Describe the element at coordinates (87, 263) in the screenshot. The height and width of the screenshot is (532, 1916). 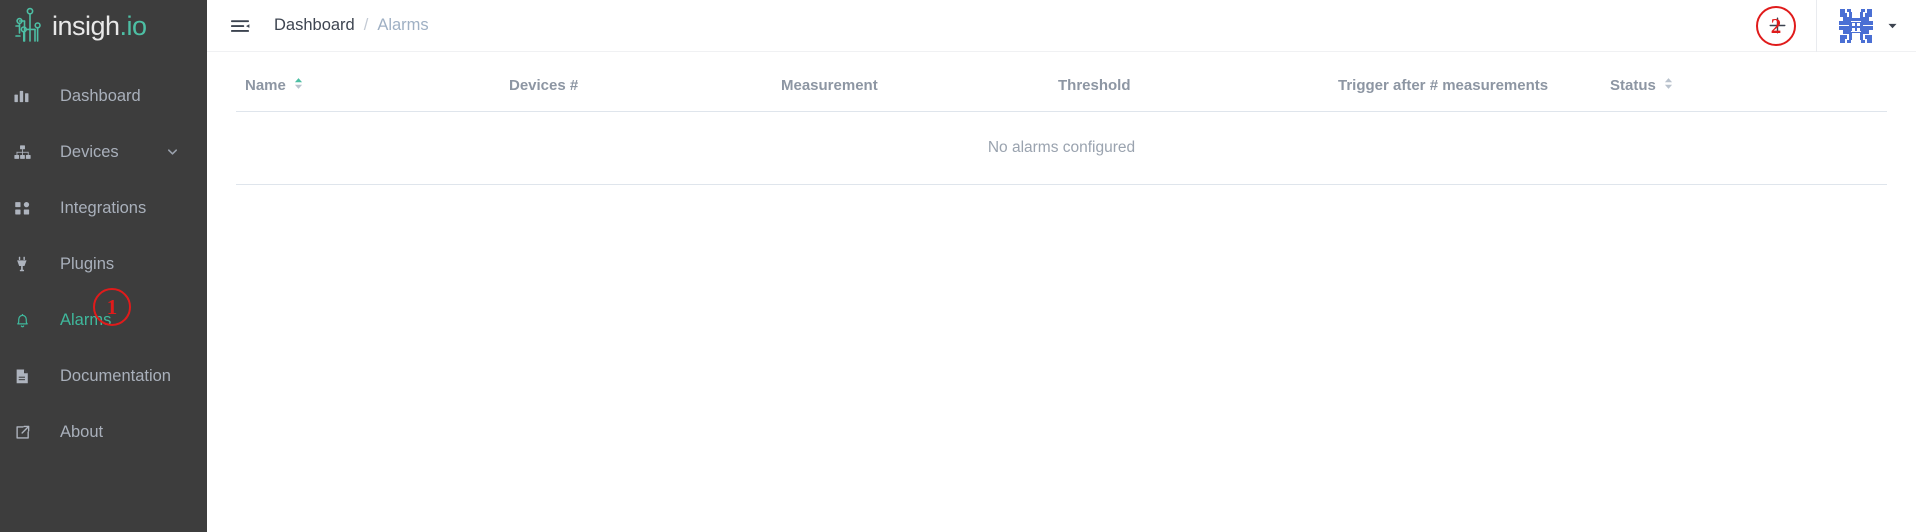
I see `sidebar-item-label: Plugins` at that location.